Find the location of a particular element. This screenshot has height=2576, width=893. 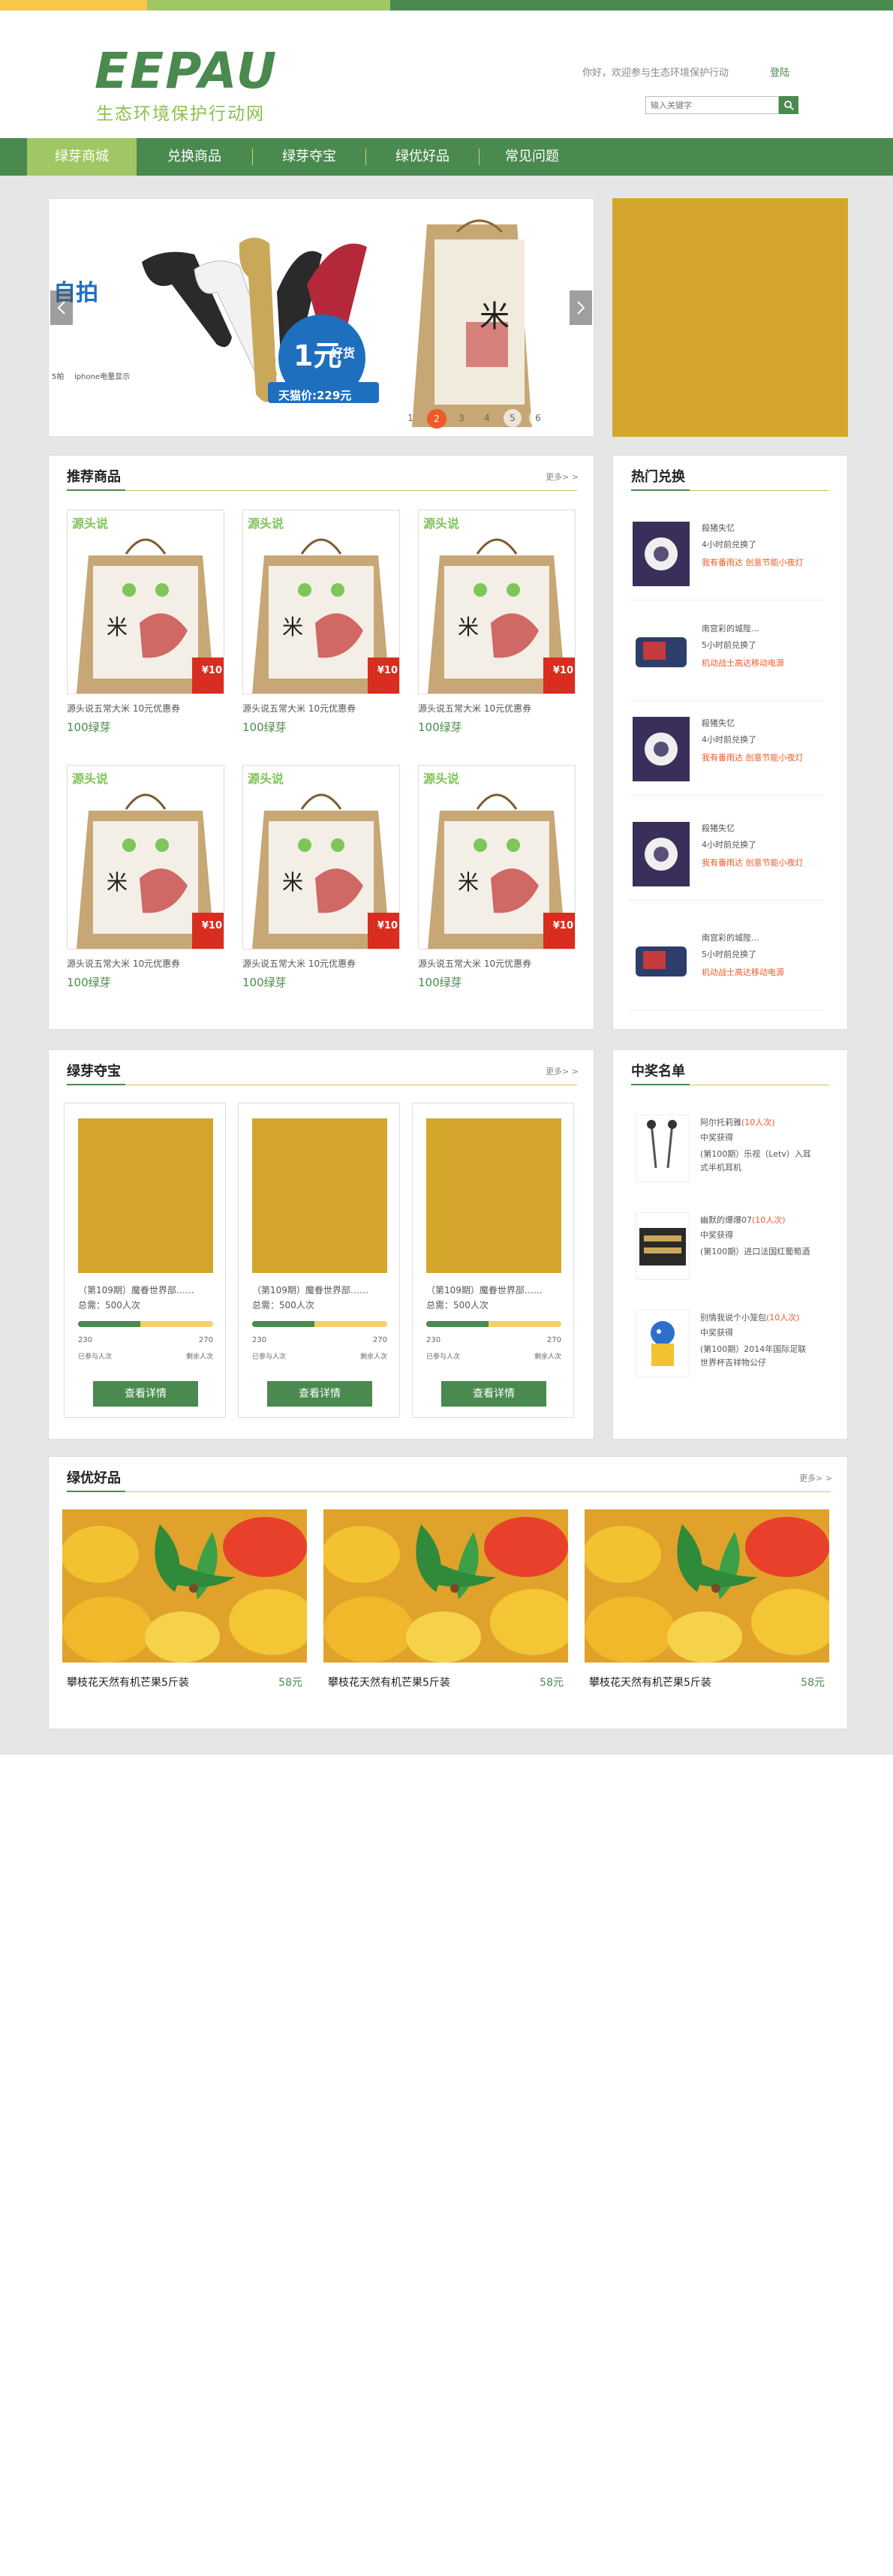

nav-item-mall: 绿芽商城 is located at coordinates (82, 157).